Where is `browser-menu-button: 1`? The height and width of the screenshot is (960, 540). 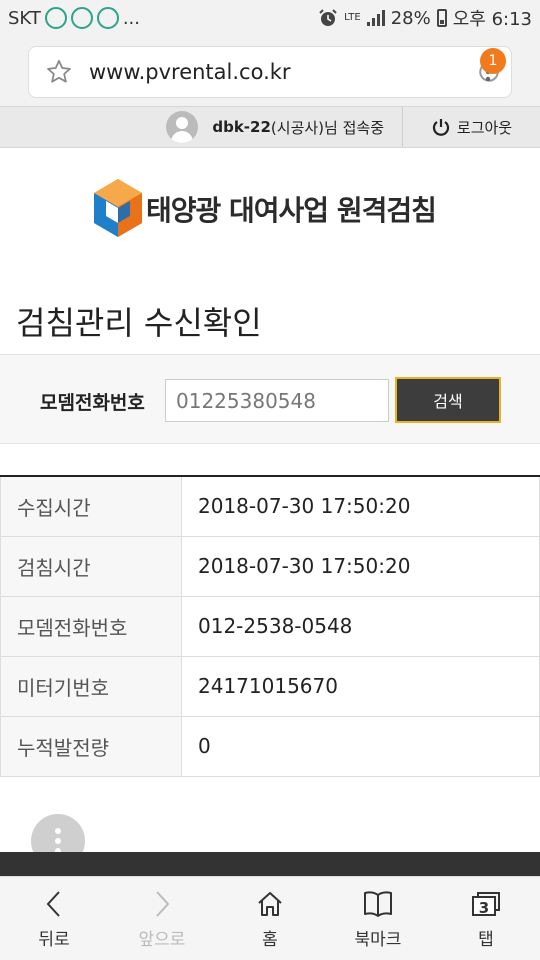 browser-menu-button: 1 is located at coordinates (488, 71).